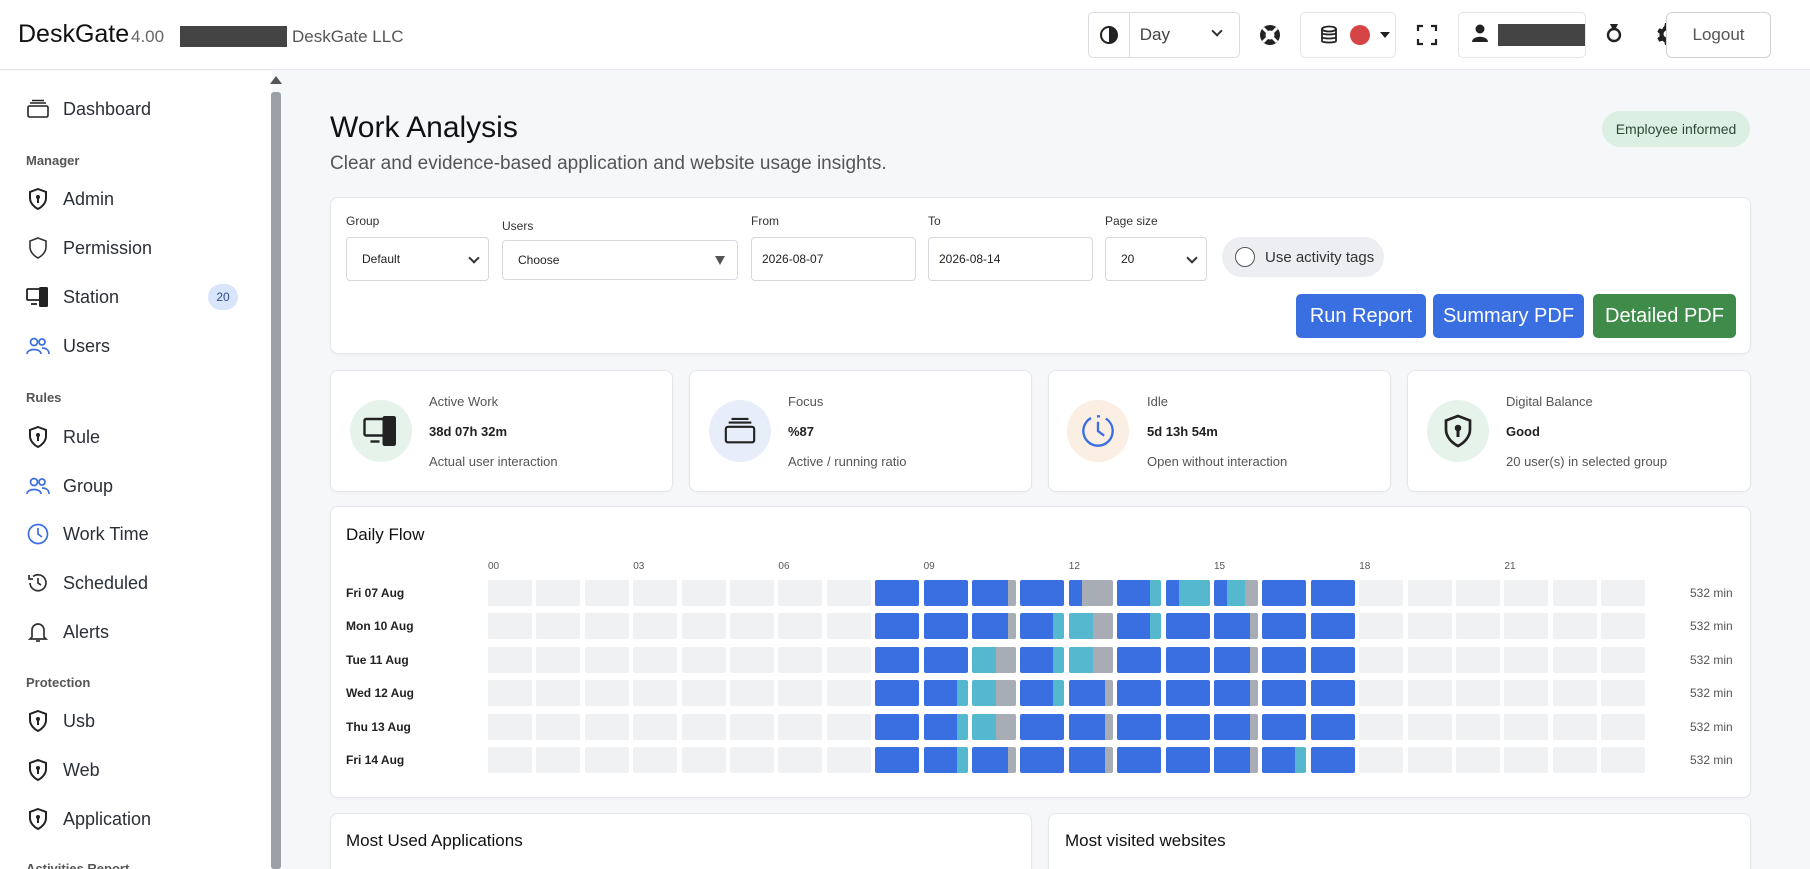 The width and height of the screenshot is (1810, 869). I want to click on logout-button: Logout, so click(1718, 35).